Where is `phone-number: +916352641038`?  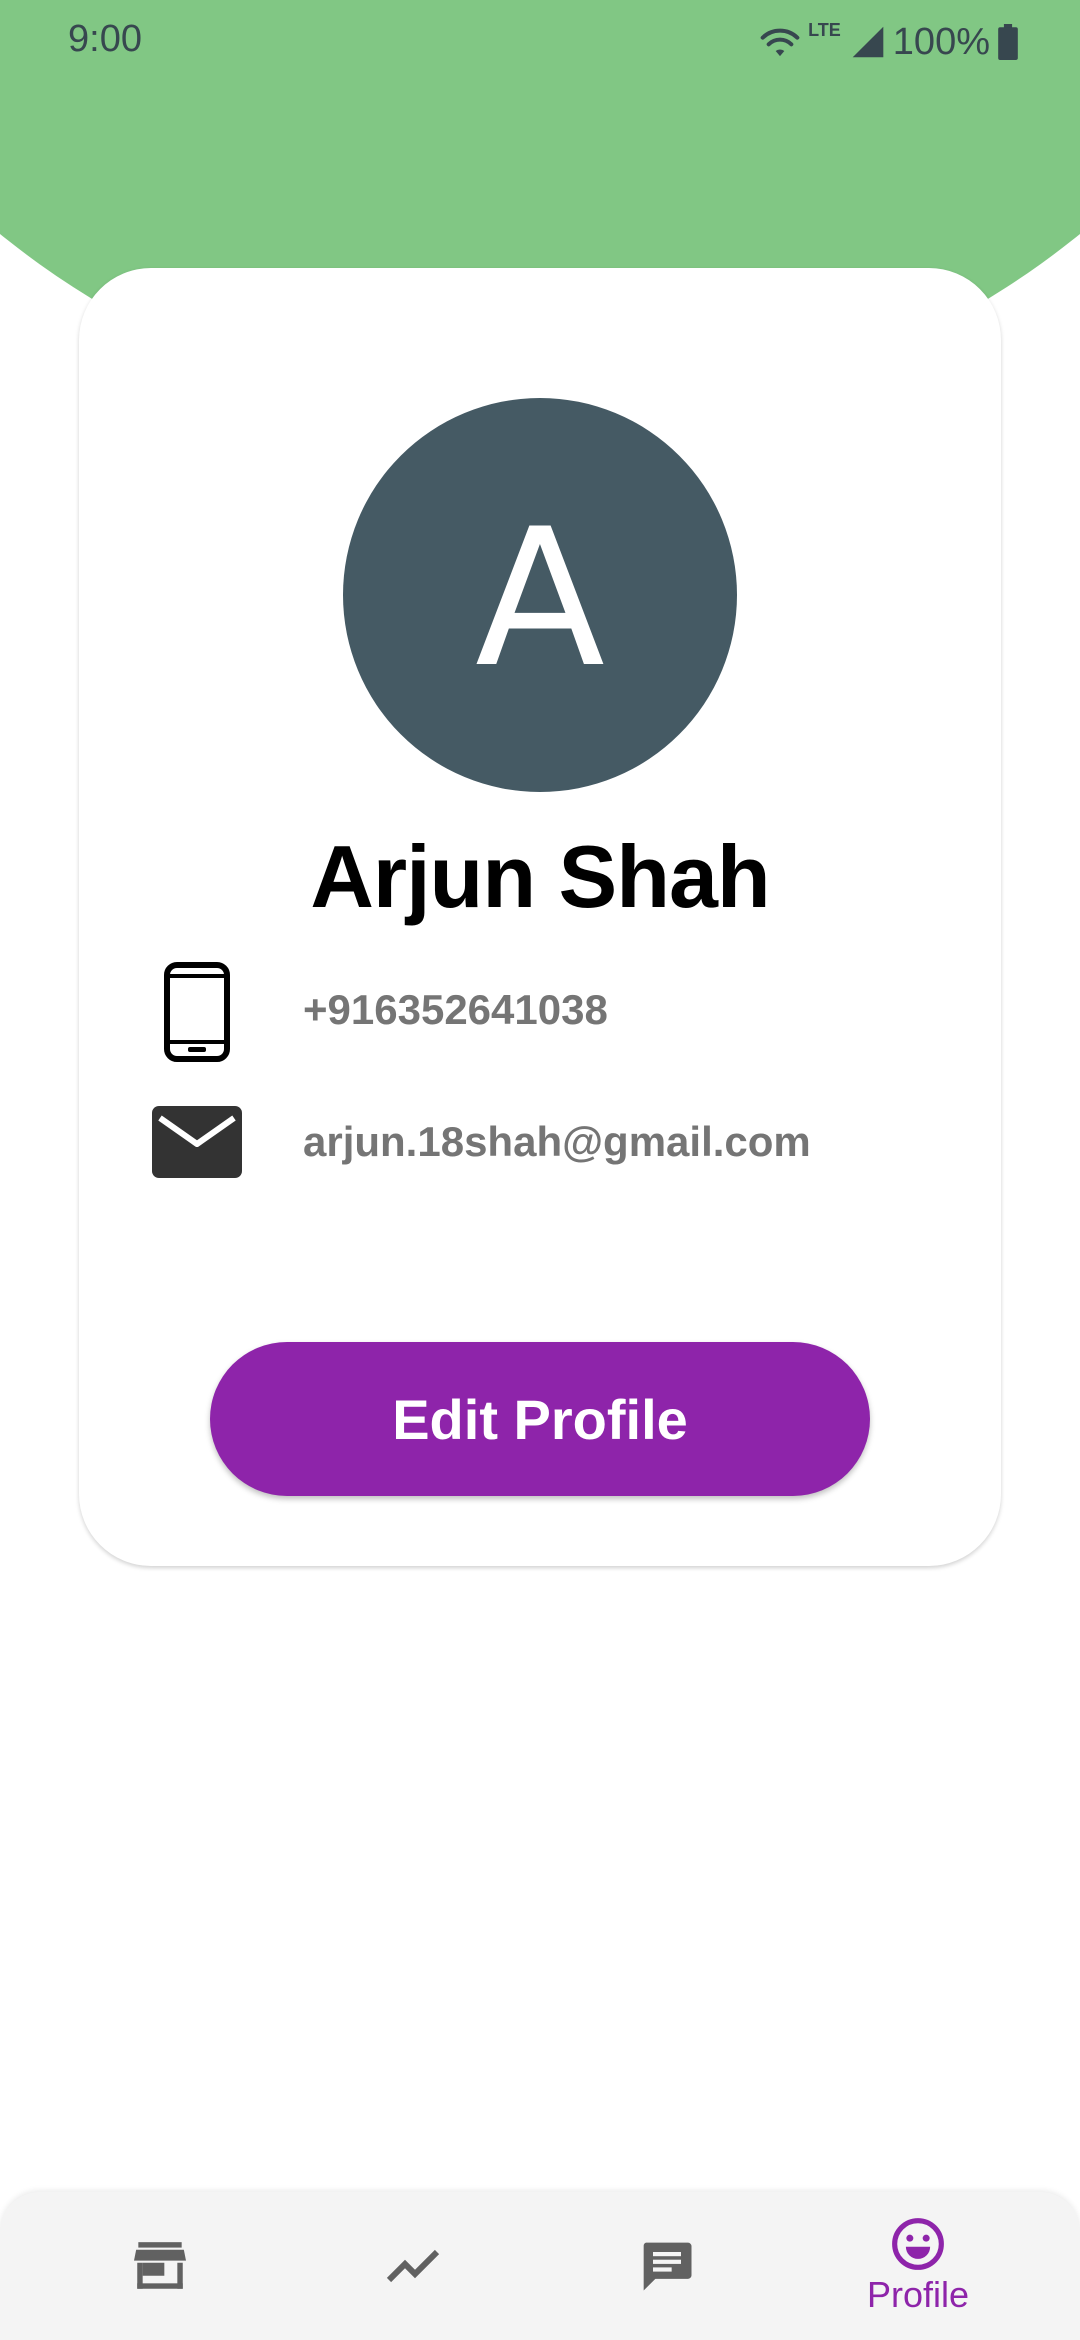
phone-number: +916352641038 is located at coordinates (455, 1009).